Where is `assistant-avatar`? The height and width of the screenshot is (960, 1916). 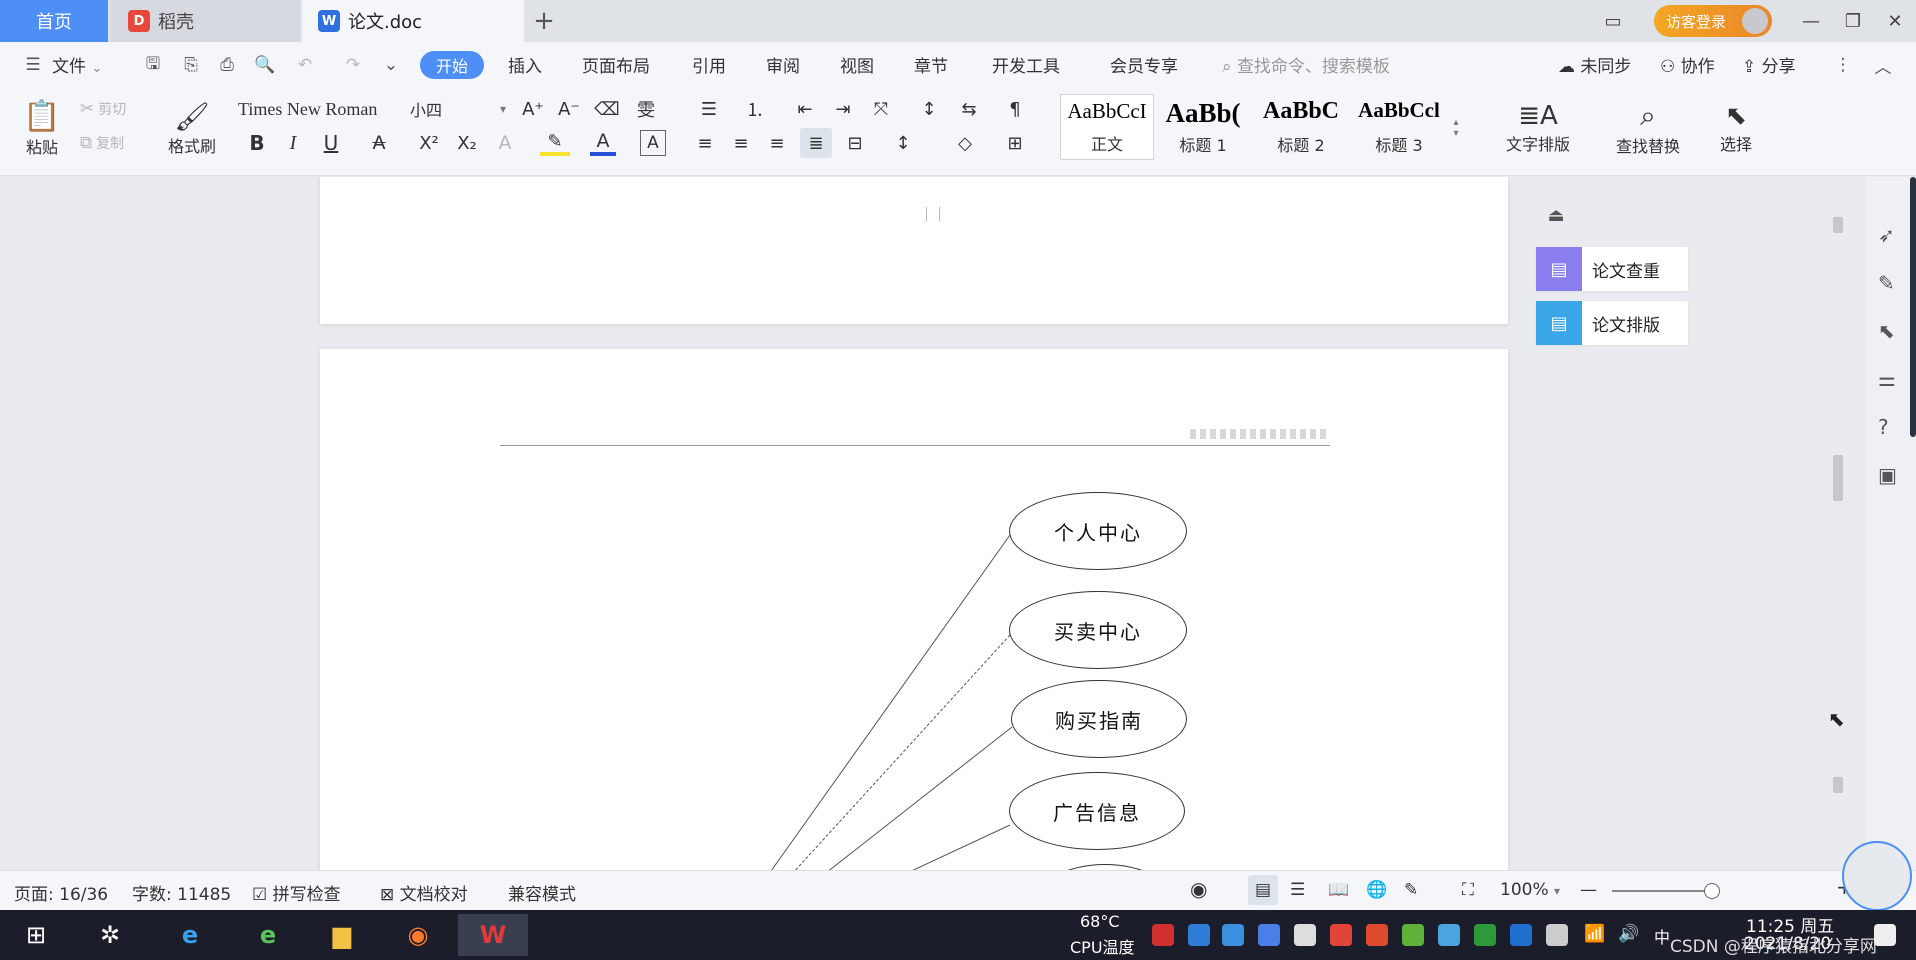
assistant-avatar is located at coordinates (1877, 876).